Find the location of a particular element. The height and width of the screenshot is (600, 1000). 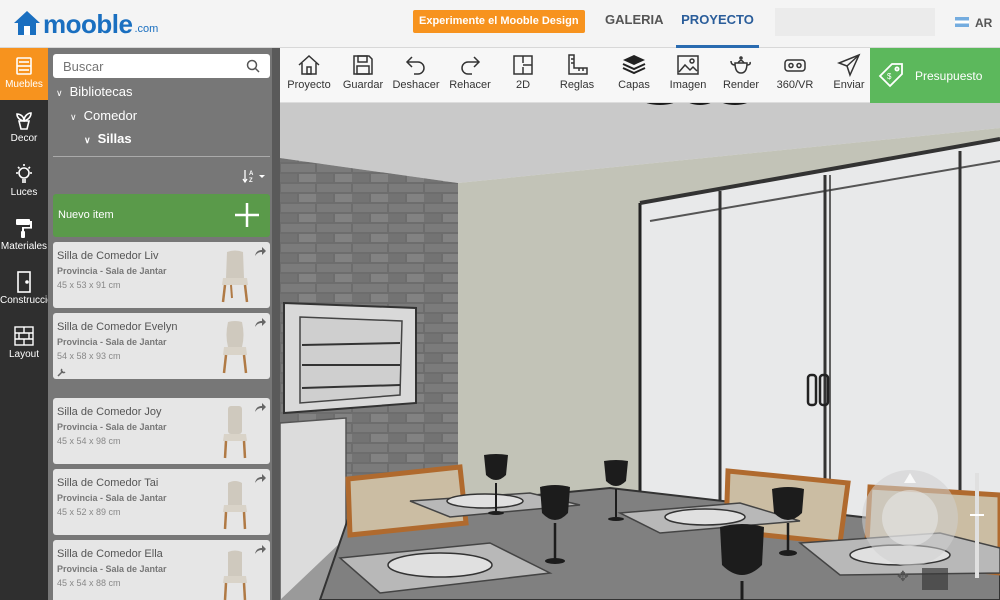

sort-alpha-button: A Z is located at coordinates (255, 176).